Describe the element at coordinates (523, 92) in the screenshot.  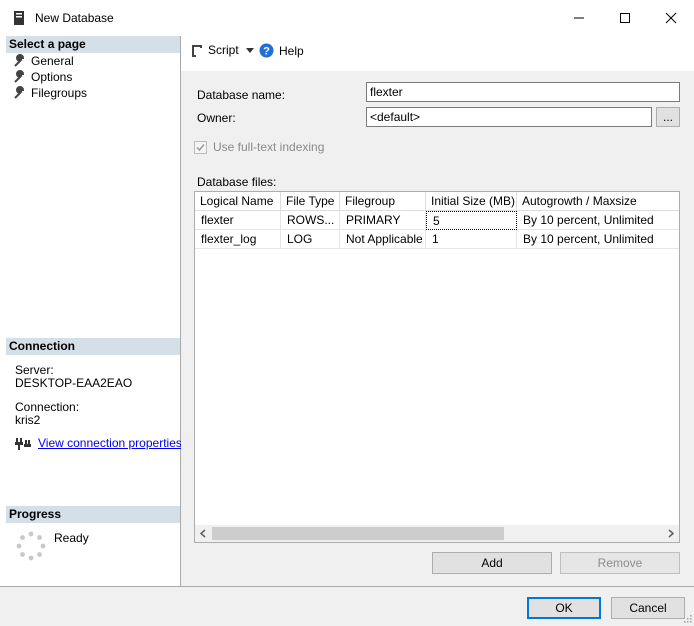
I see `database-name-input` at that location.